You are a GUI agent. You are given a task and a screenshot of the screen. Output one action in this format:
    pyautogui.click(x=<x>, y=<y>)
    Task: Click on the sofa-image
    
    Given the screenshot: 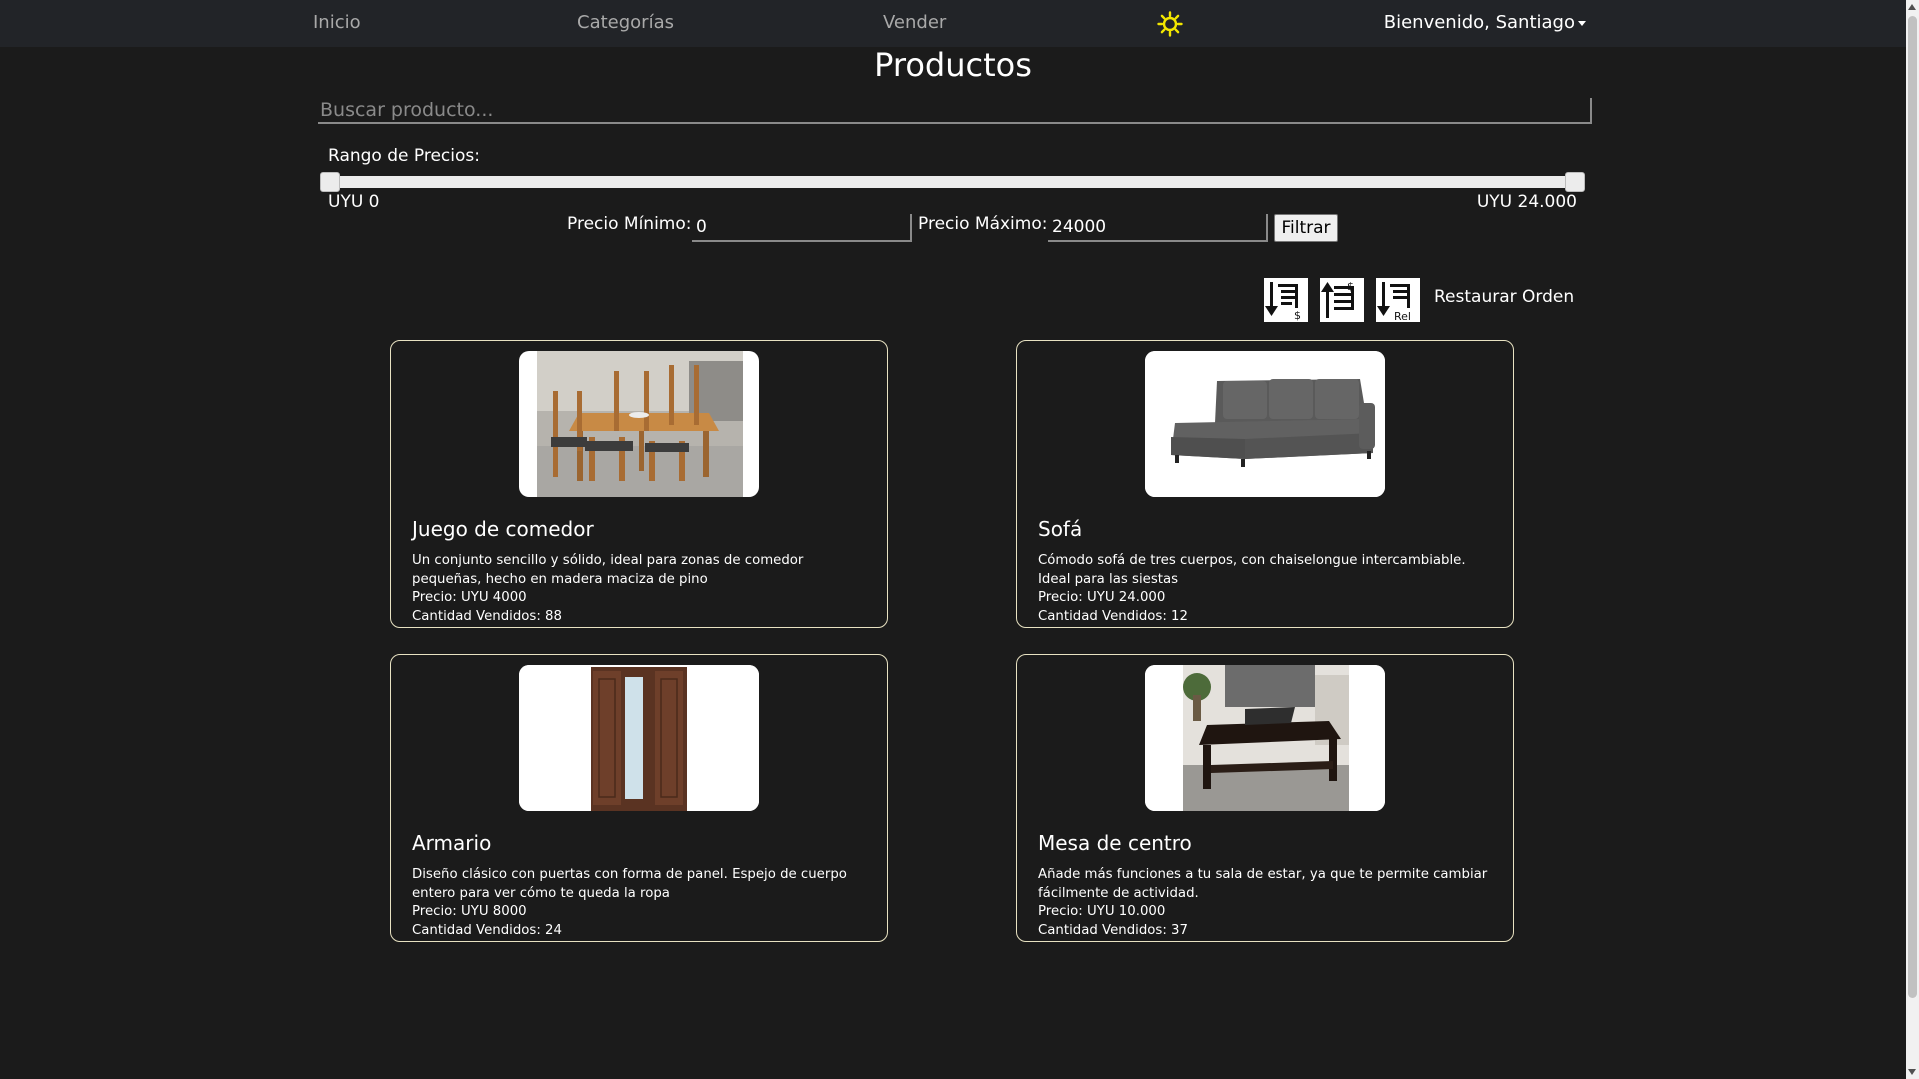 What is the action you would take?
    pyautogui.click(x=1265, y=424)
    